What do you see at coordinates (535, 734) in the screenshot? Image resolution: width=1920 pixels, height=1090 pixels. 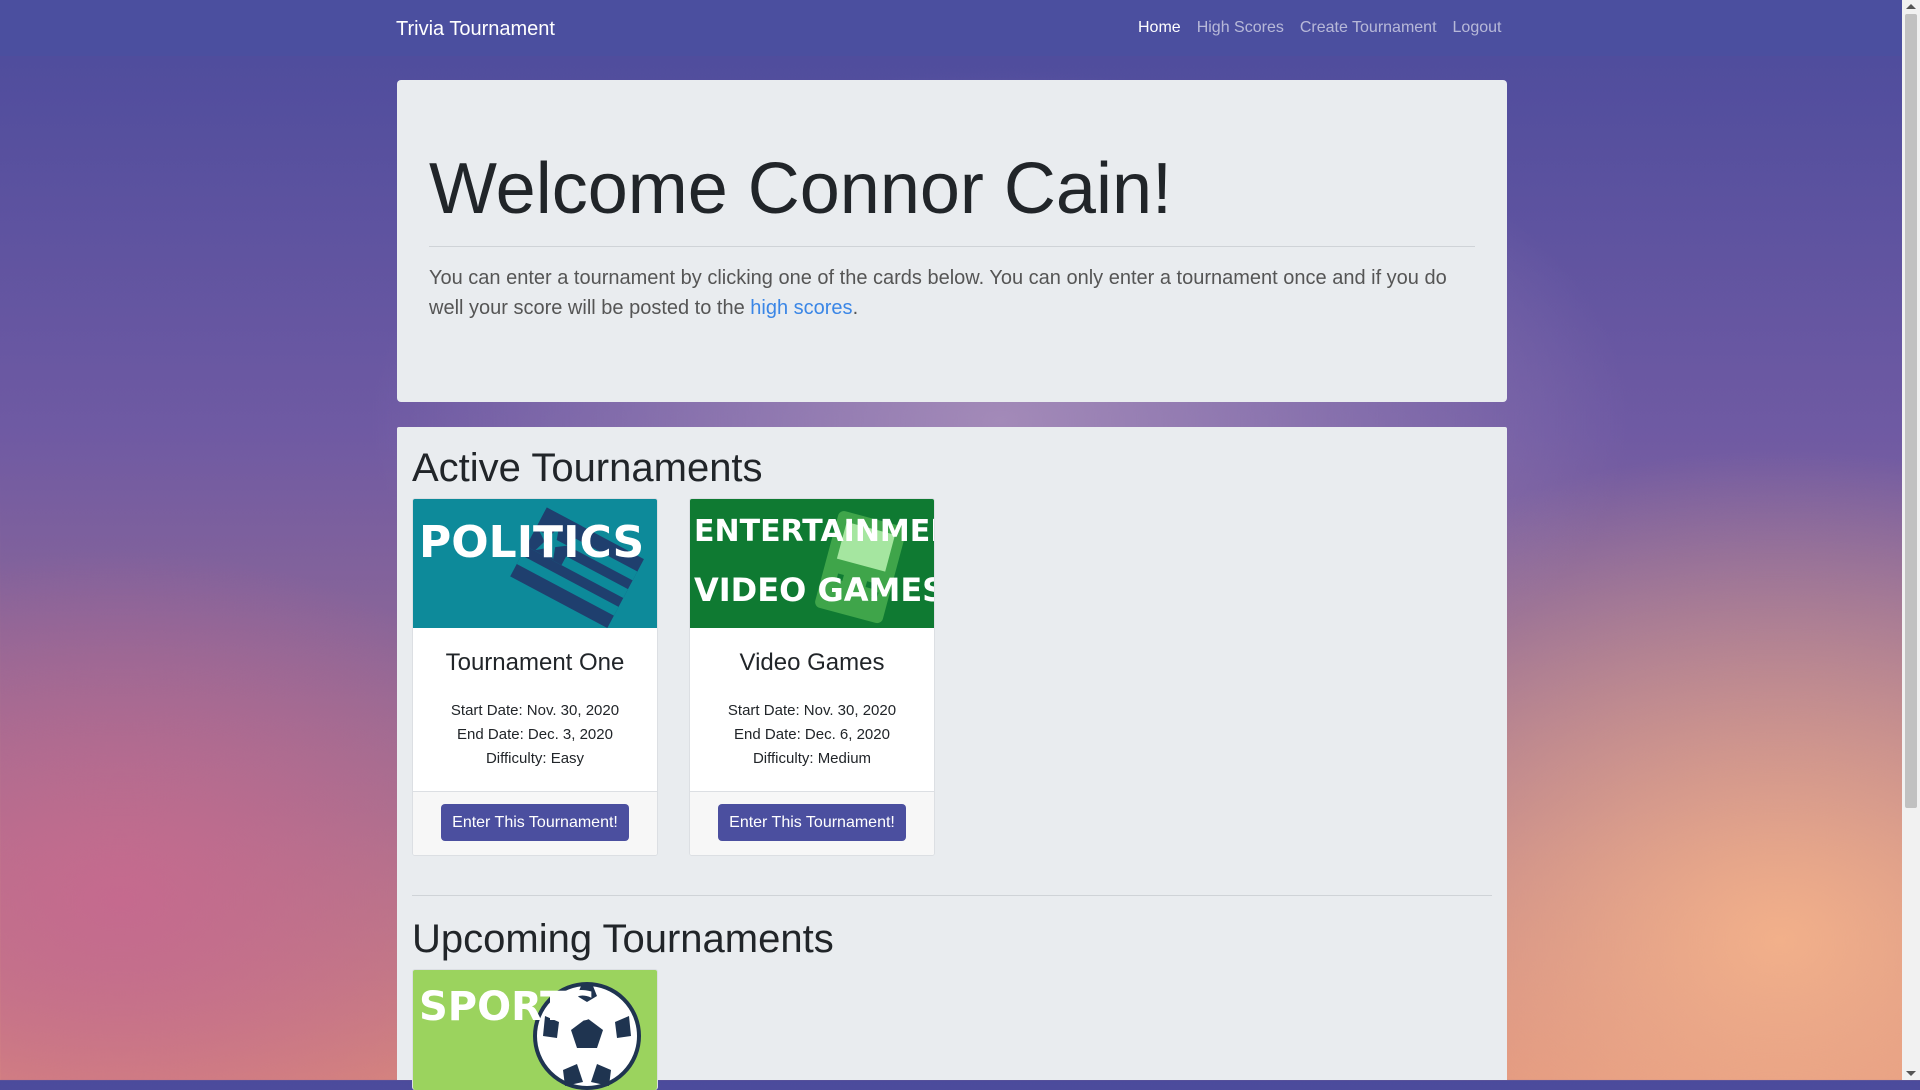 I see `card-end-date: End Date: Dec. 3, 2020` at bounding box center [535, 734].